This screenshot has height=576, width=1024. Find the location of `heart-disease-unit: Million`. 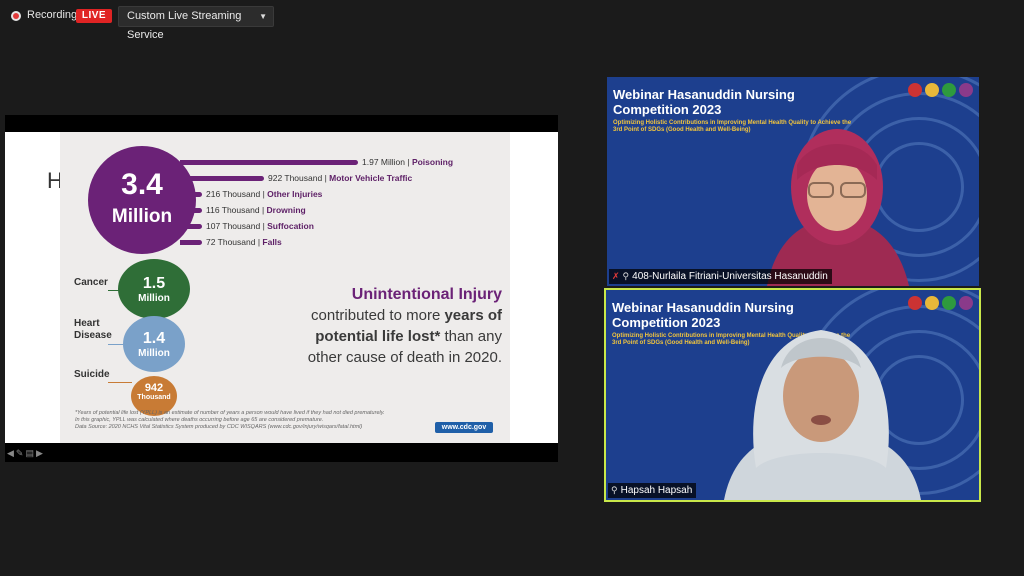

heart-disease-unit: Million is located at coordinates (154, 353).